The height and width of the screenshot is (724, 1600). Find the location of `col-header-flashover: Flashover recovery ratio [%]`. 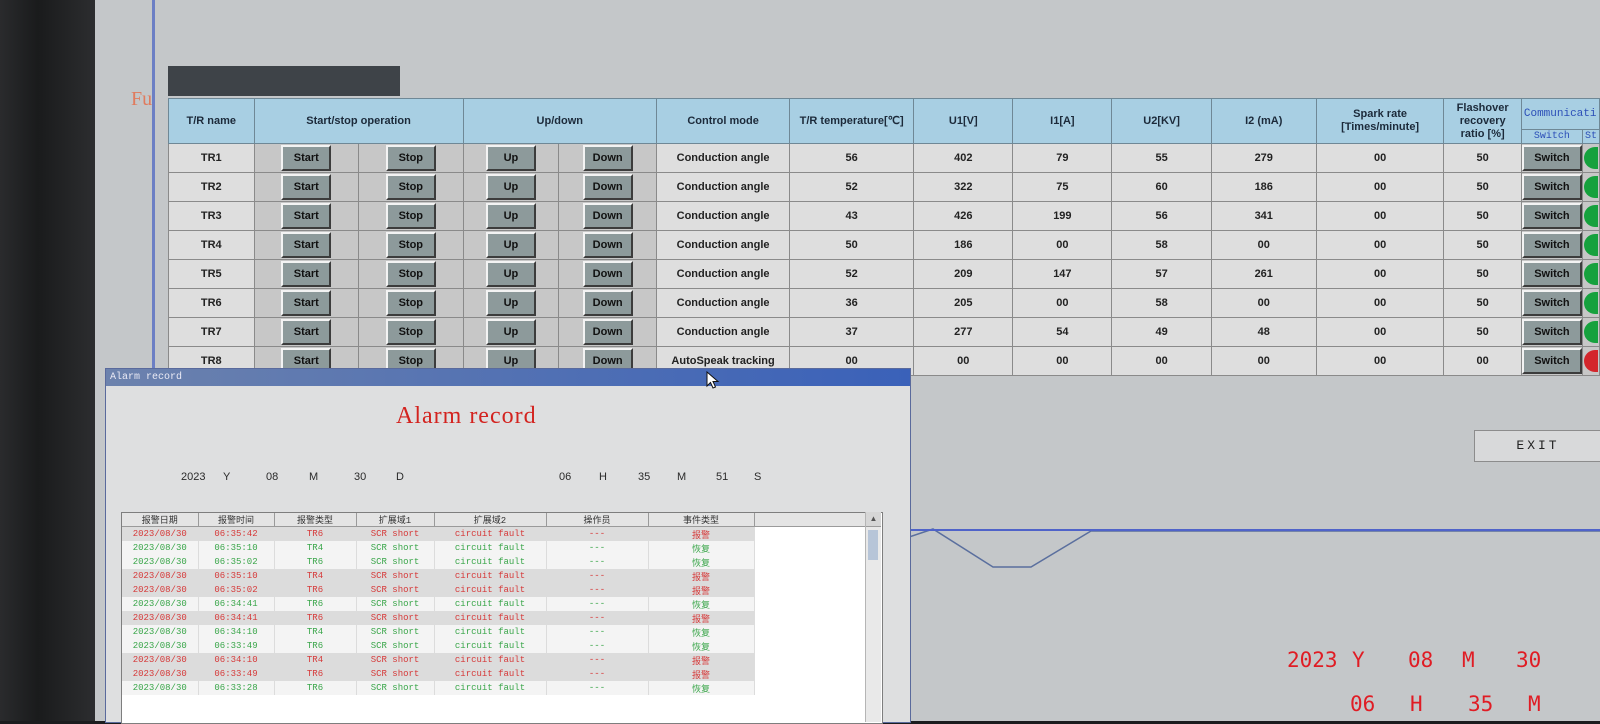

col-header-flashover: Flashover recovery ratio [%] is located at coordinates (1482, 121).